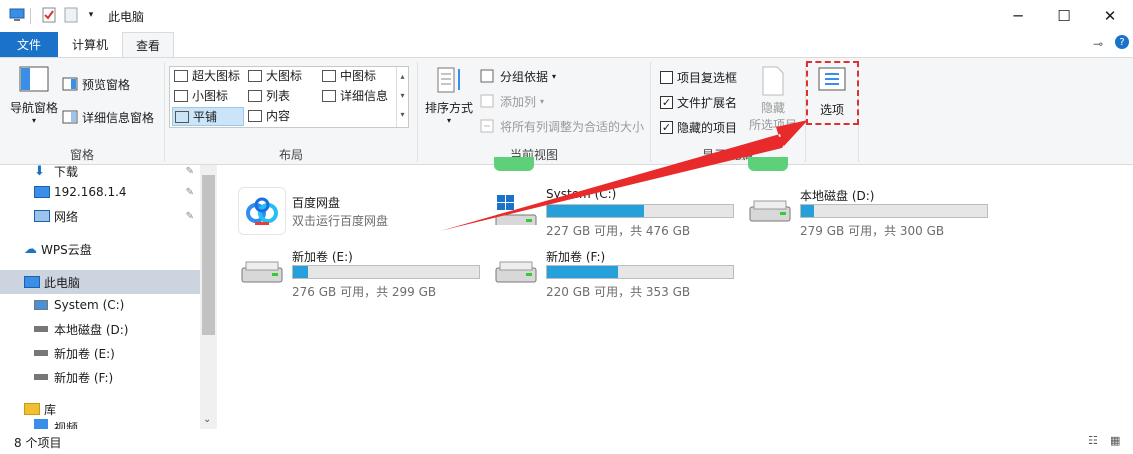 Image resolution: width=1133 pixels, height=454 pixels. I want to click on item-count: 8 个项目, so click(38, 443).